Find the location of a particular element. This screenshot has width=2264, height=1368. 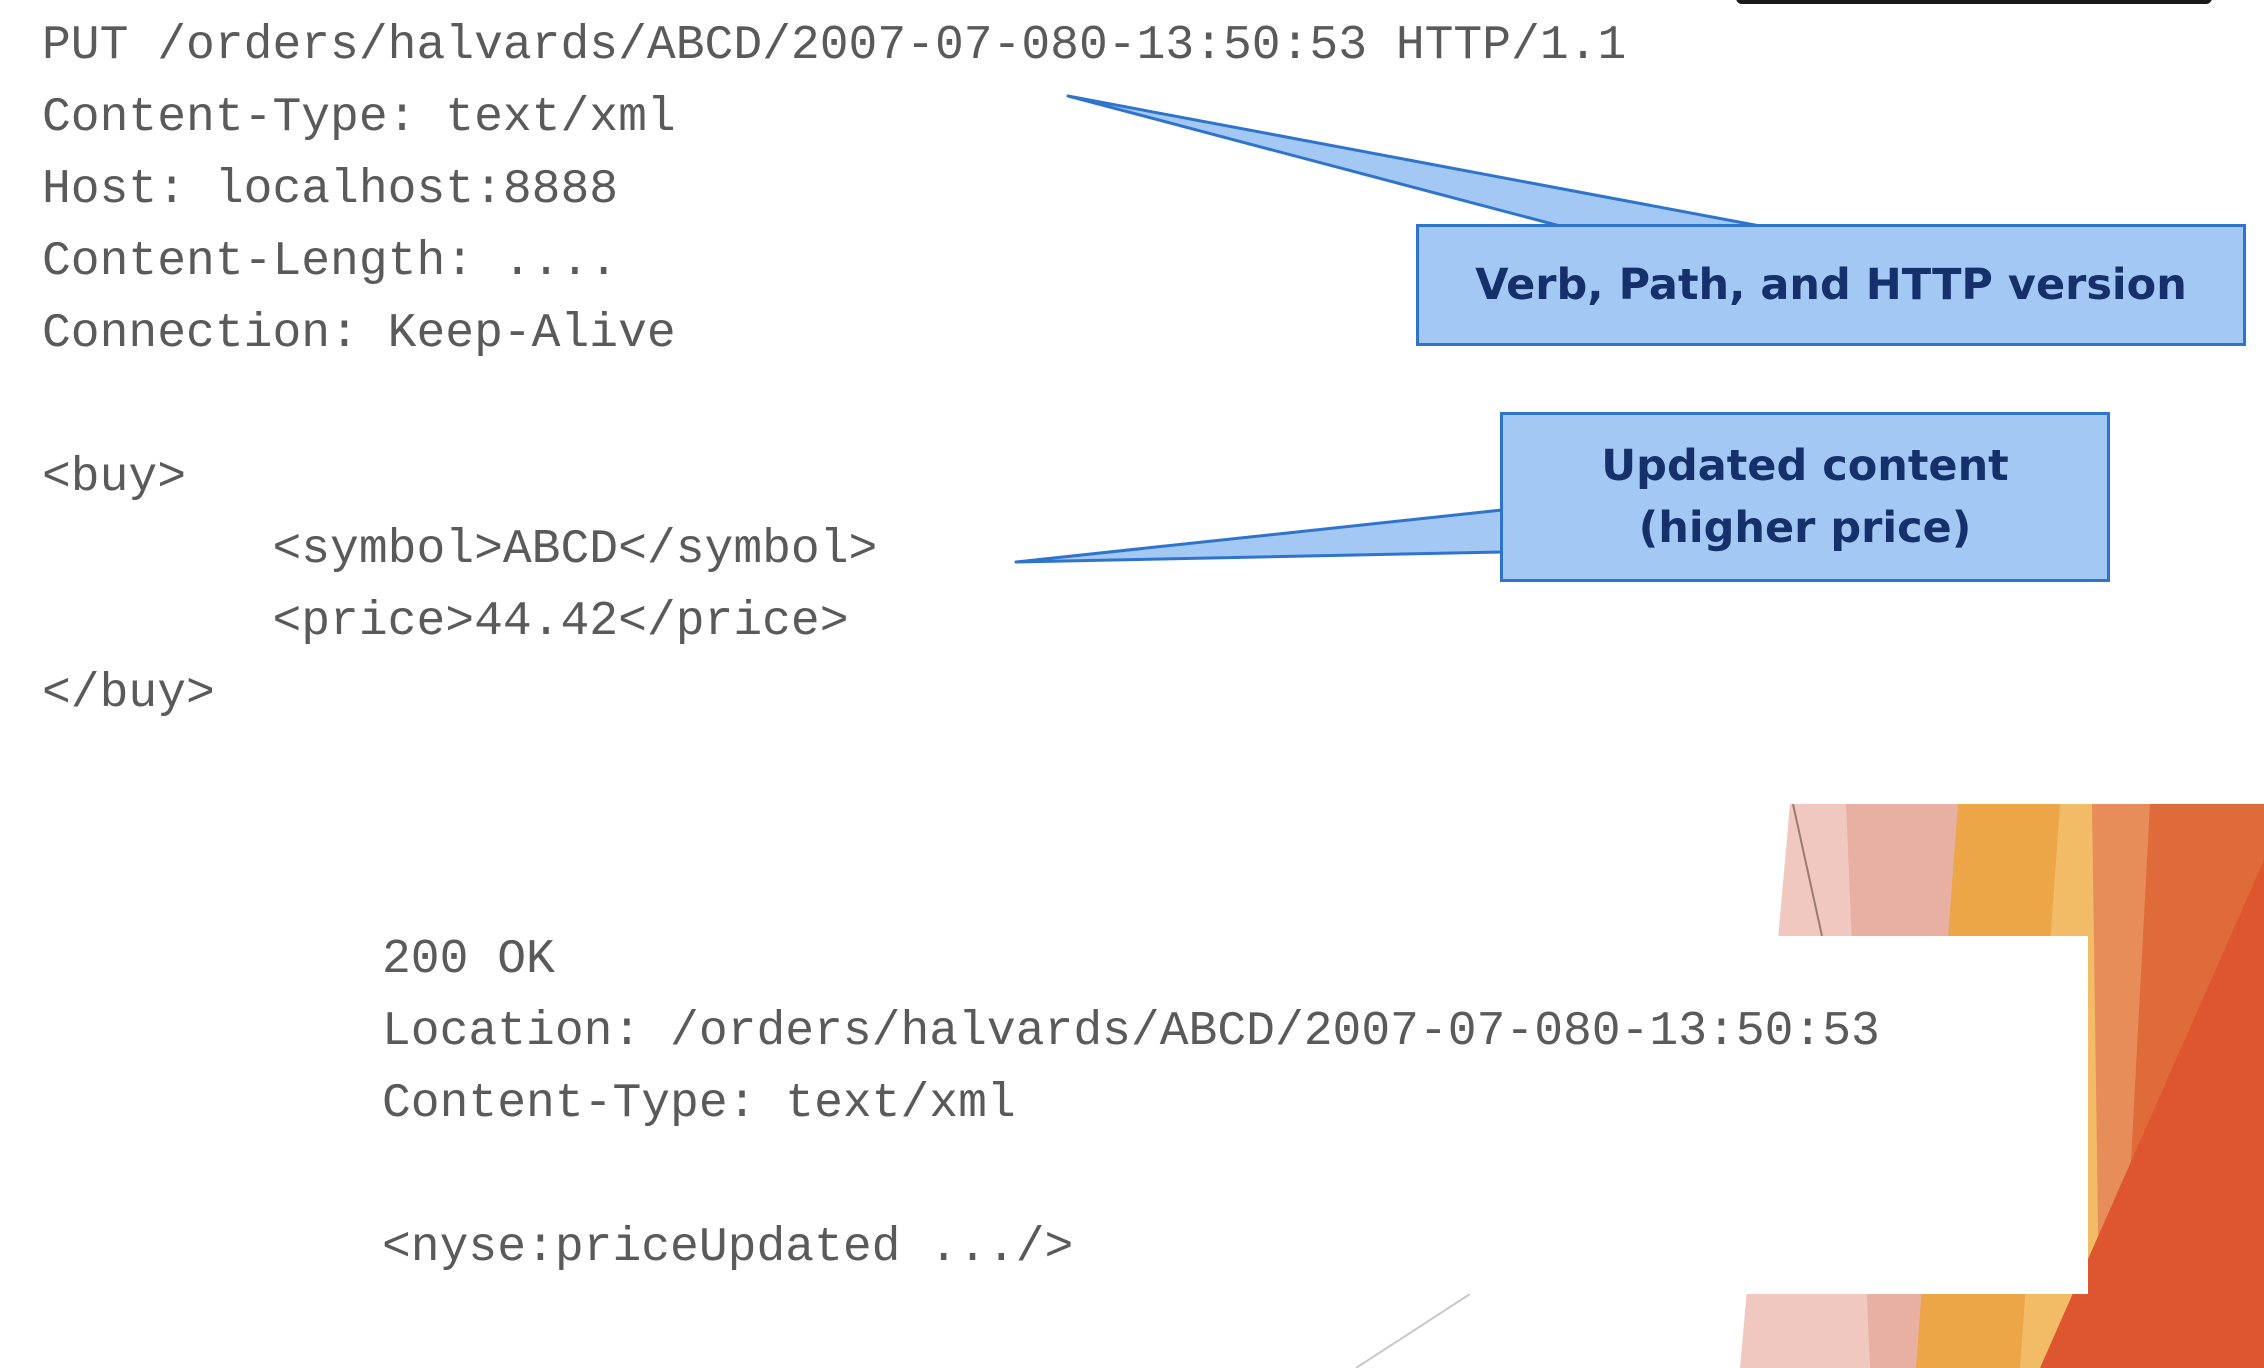

response-content-type: Content-Type: text/xml is located at coordinates (699, 1104).